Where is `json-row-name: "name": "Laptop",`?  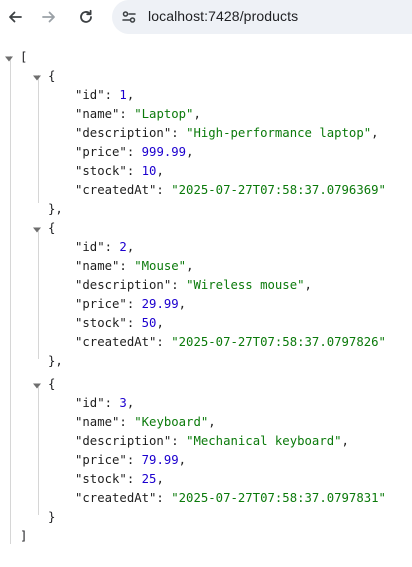
json-row-name: "name": "Laptop", is located at coordinates (138, 114).